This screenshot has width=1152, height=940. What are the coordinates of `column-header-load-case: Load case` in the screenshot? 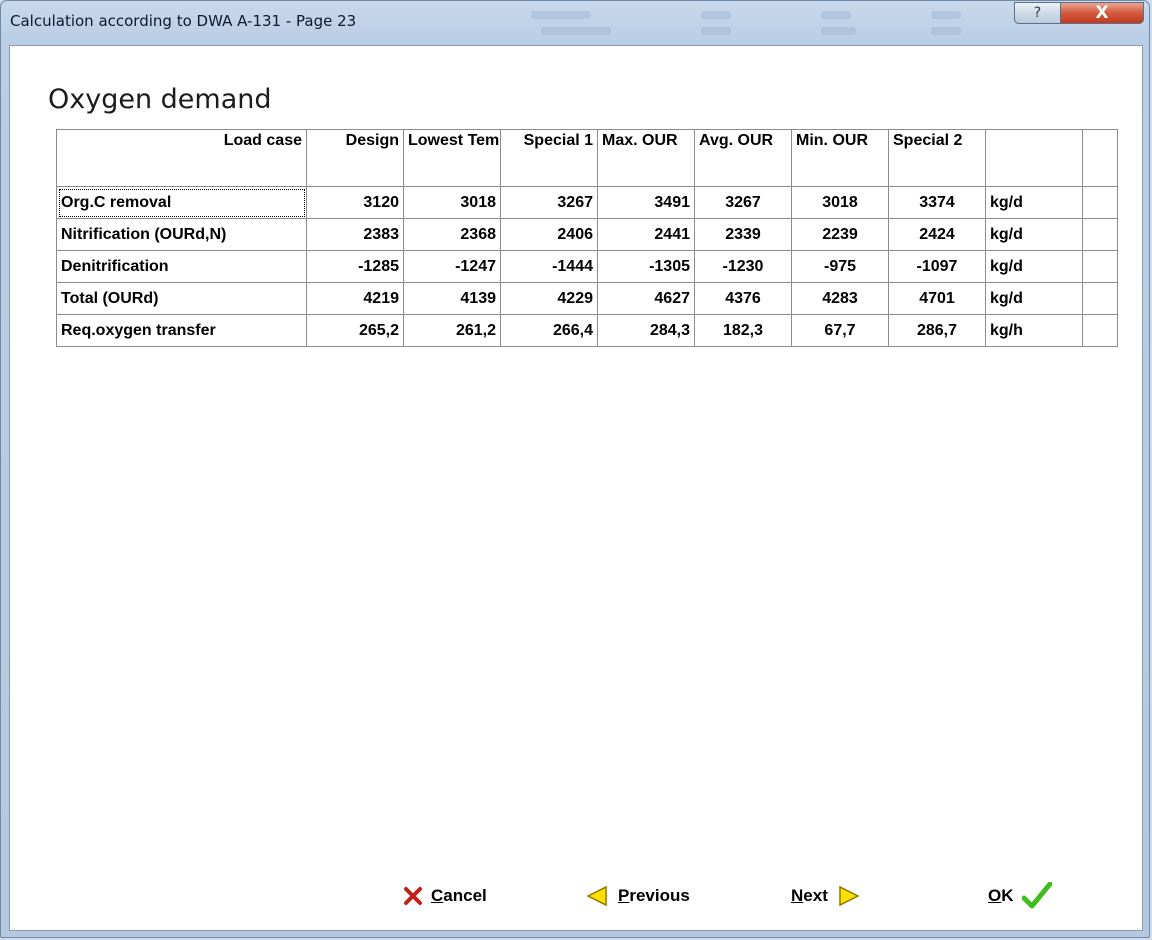 It's located at (181, 158).